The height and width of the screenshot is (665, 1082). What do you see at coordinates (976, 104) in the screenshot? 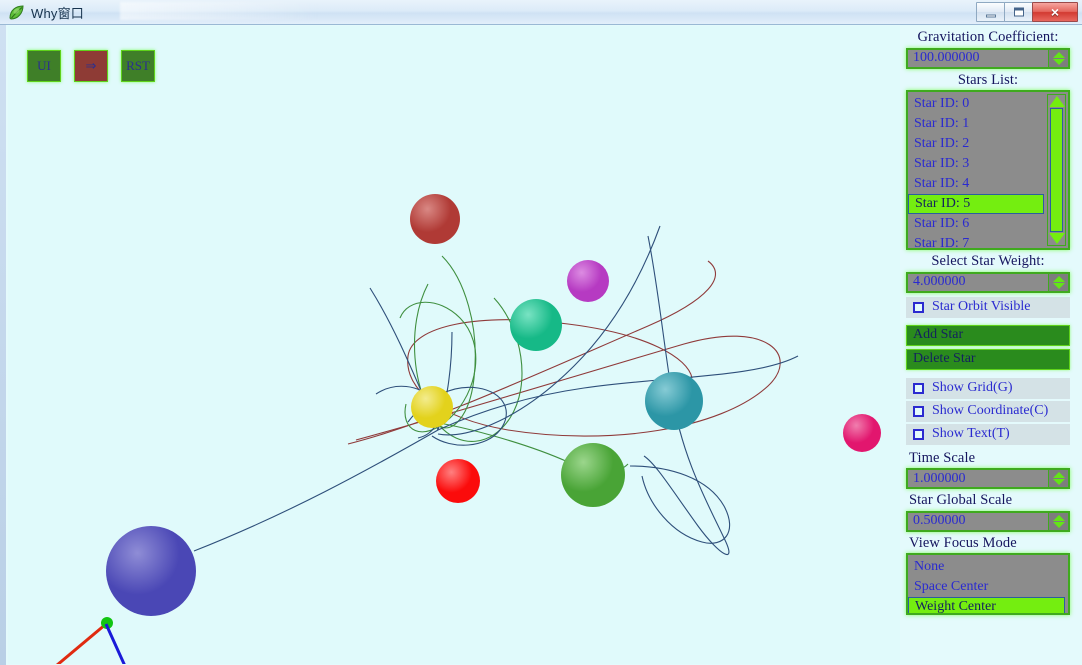
I see `star-list-item-0: Star ID: 0` at bounding box center [976, 104].